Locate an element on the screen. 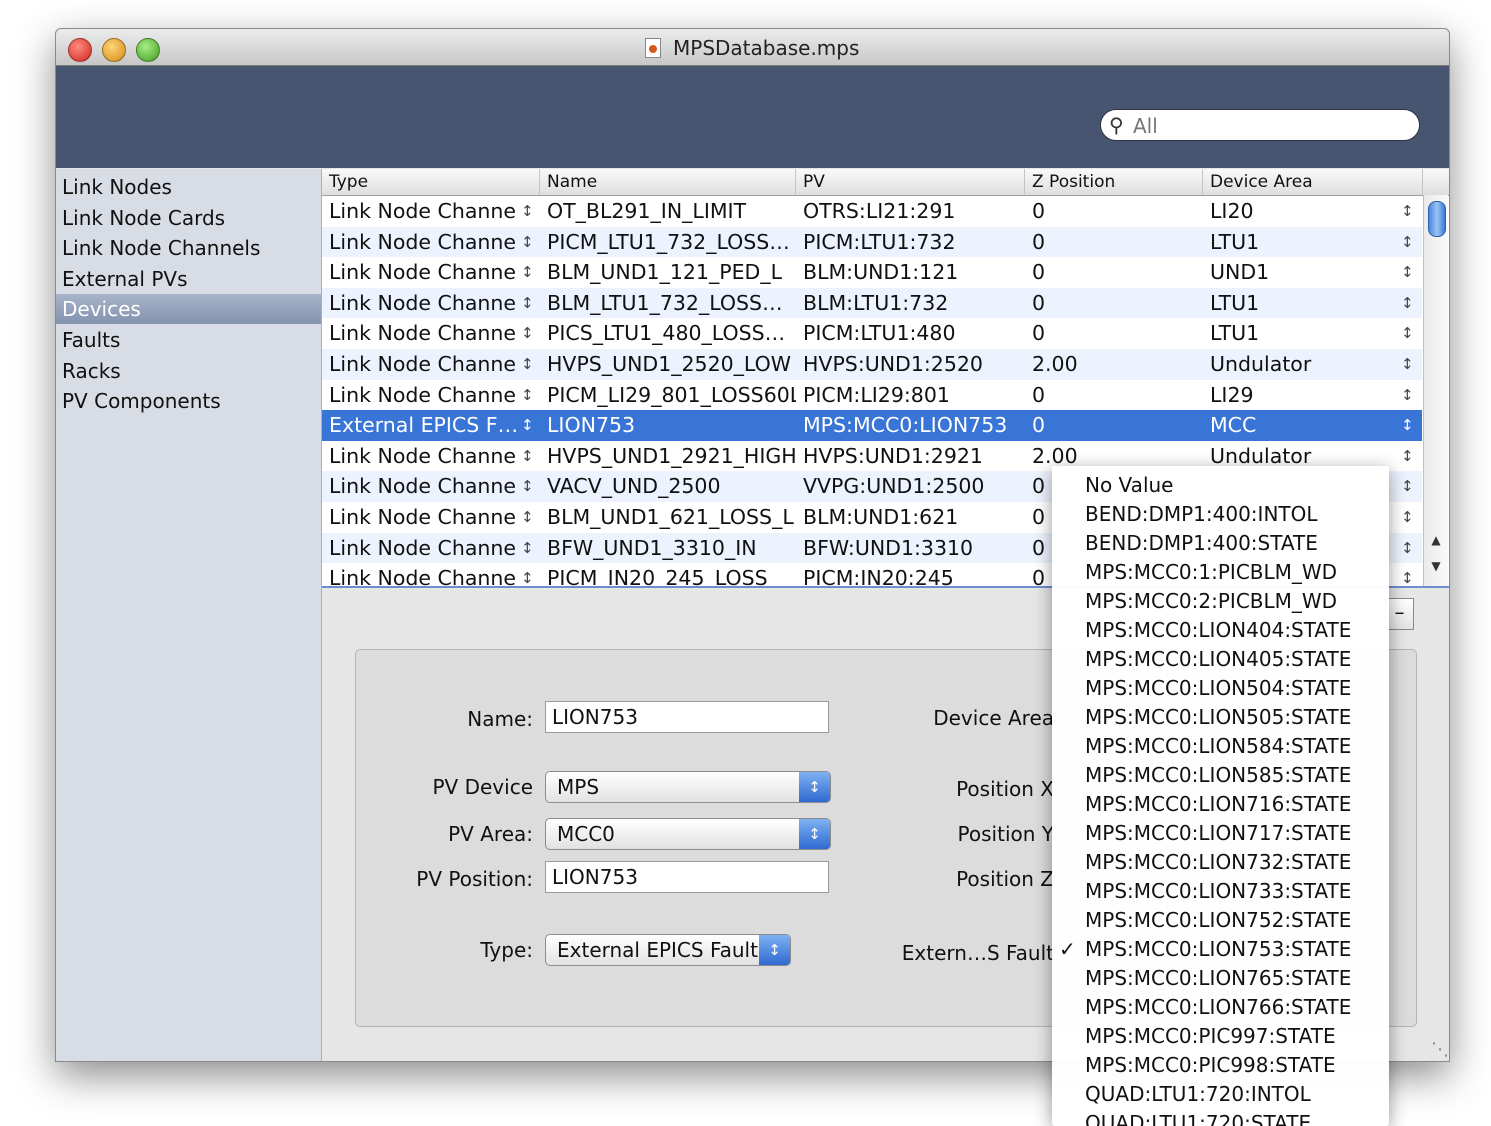 This screenshot has height=1126, width=1491. menu-item-label: MPS:MCC0:1:PICBLM_WD is located at coordinates (1211, 572).